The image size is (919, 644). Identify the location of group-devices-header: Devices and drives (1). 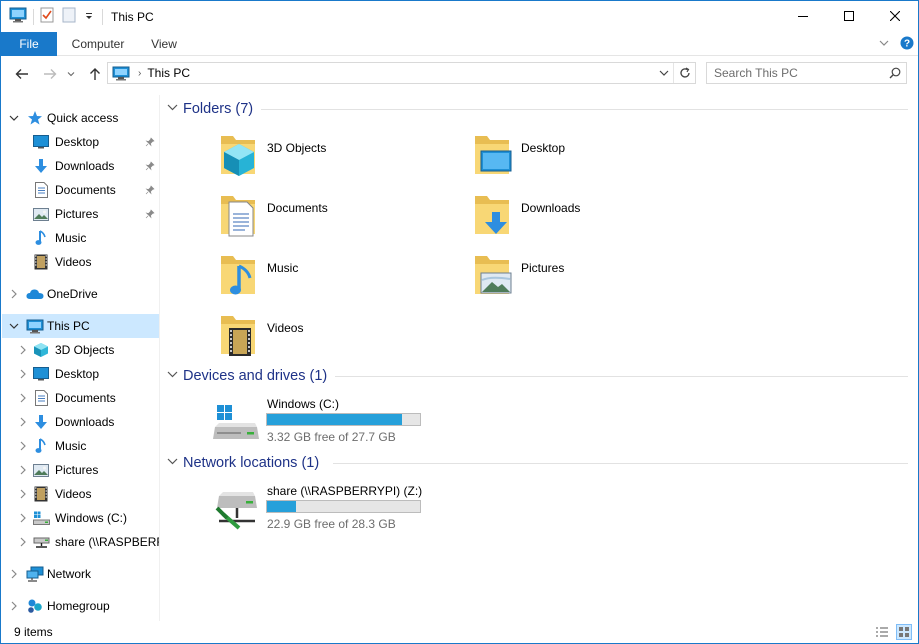
(539, 376).